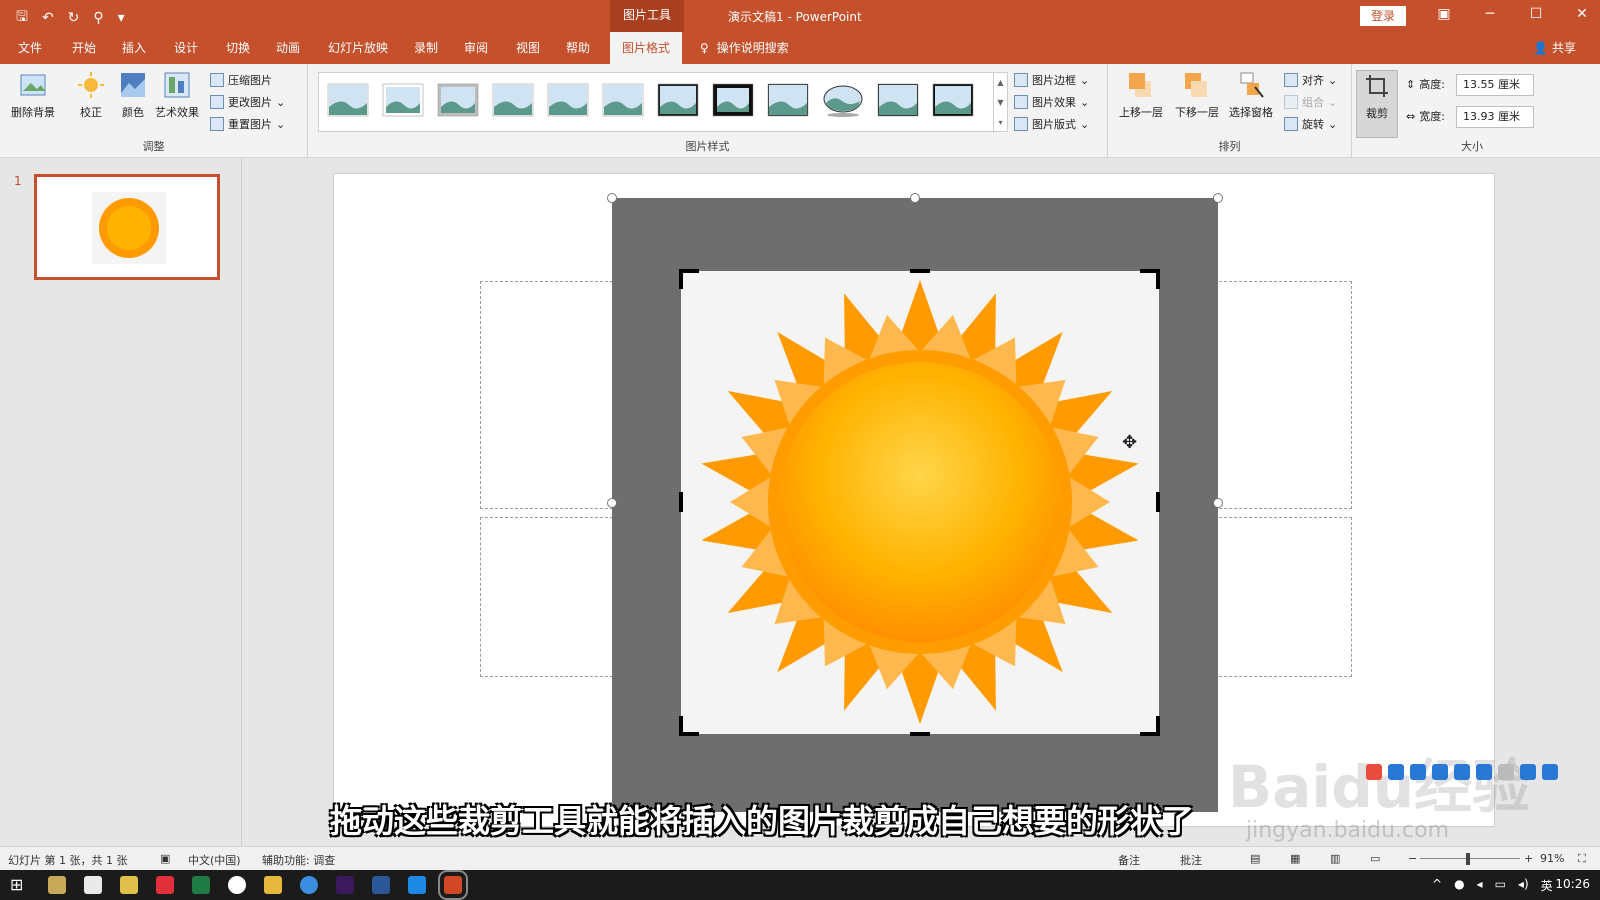 The height and width of the screenshot is (900, 1600). I want to click on zoom-slider, so click(1470, 858).